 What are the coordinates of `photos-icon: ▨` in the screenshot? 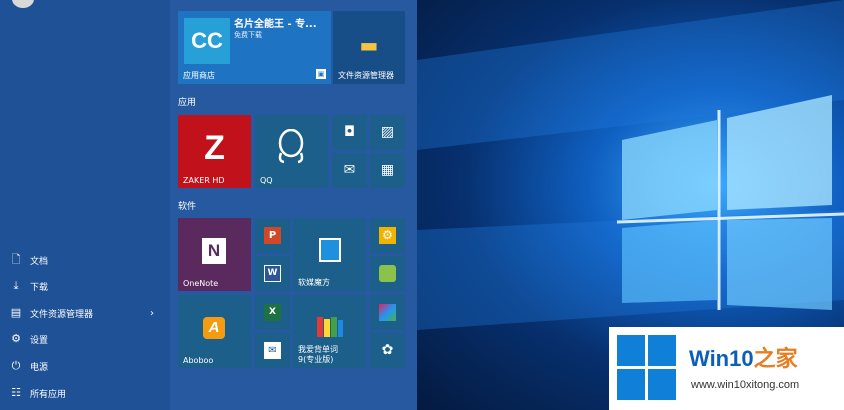 It's located at (387, 132).